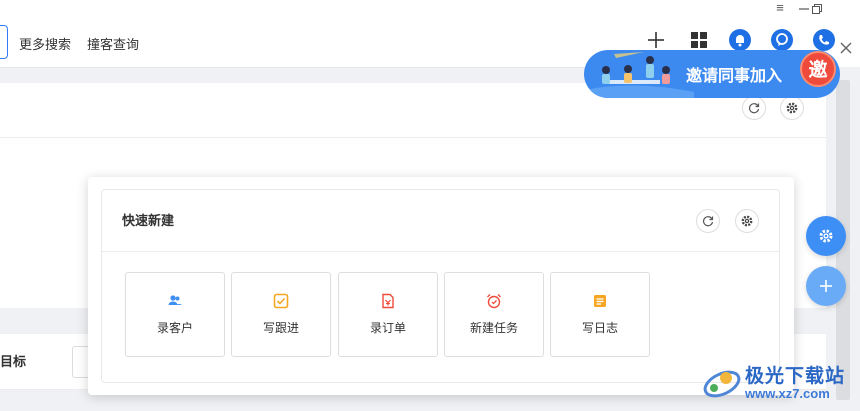 The image size is (860, 411). What do you see at coordinates (45, 43) in the screenshot?
I see `more-search-link: 更多搜索` at bounding box center [45, 43].